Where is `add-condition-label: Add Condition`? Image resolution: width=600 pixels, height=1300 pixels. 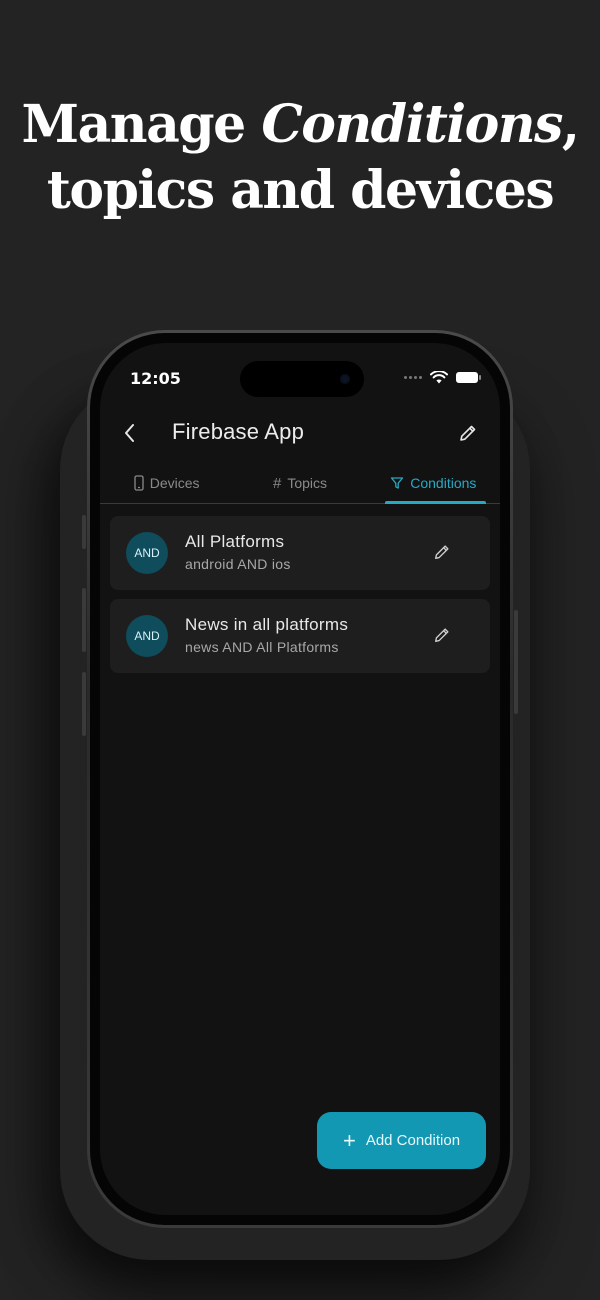 add-condition-label: Add Condition is located at coordinates (413, 1140).